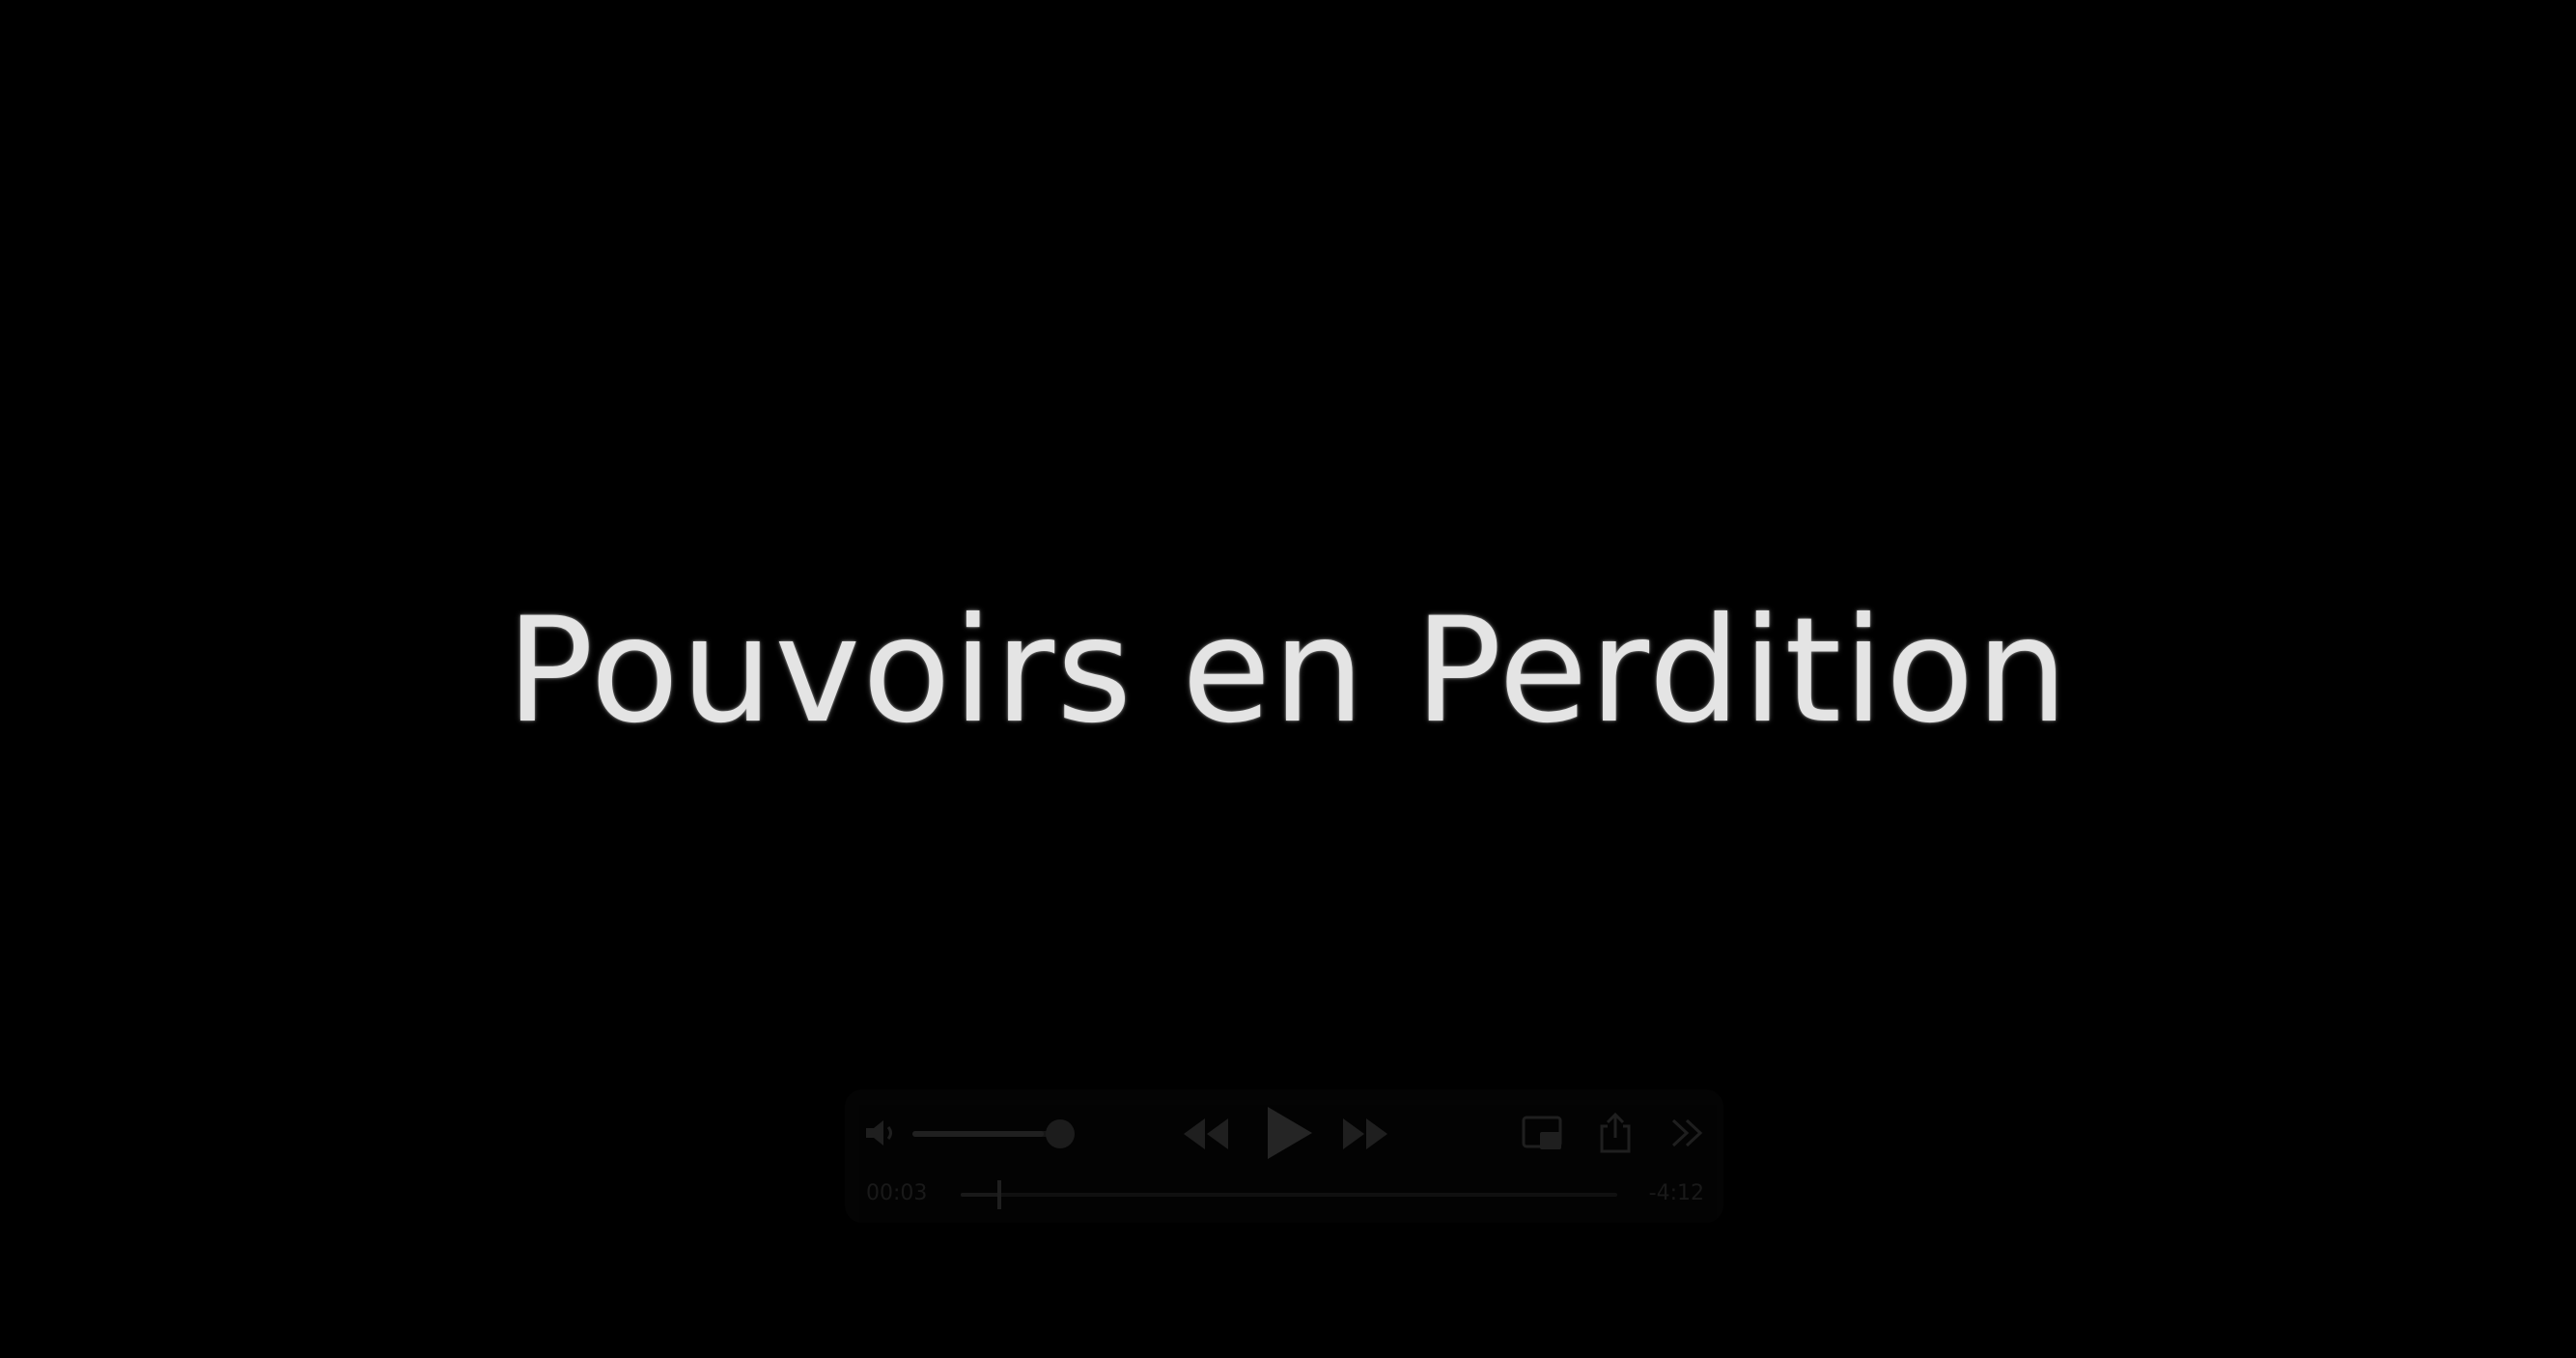 The height and width of the screenshot is (1358, 2576). Describe the element at coordinates (1288, 671) in the screenshot. I see `video-title-text: Pouvoirs en Perdition` at that location.